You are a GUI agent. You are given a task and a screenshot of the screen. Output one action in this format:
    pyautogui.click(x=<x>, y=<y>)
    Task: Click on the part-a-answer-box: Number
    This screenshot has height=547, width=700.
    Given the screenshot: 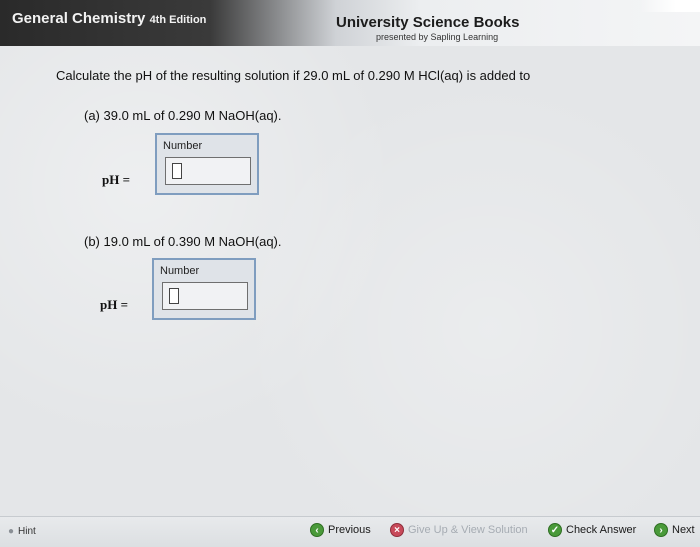 What is the action you would take?
    pyautogui.click(x=207, y=164)
    